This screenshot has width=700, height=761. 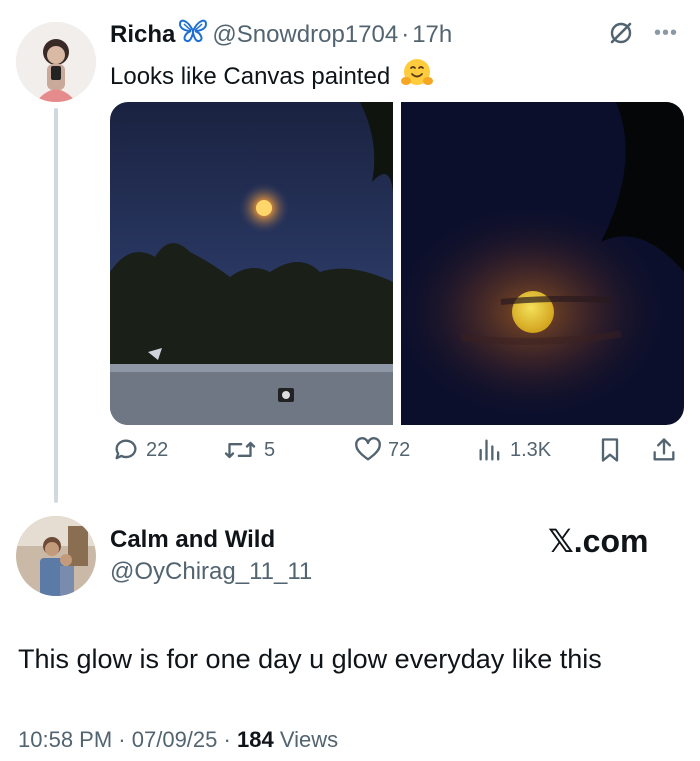 What do you see at coordinates (382, 450) in the screenshot?
I see `like-button: 72` at bounding box center [382, 450].